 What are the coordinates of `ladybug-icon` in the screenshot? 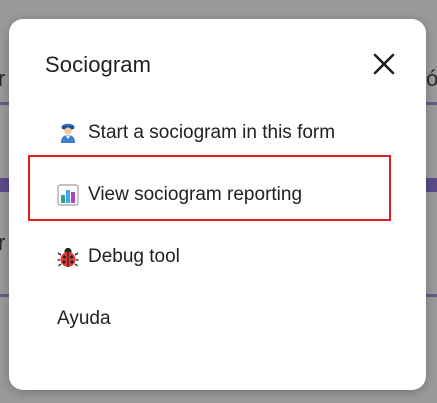 It's located at (68, 257).